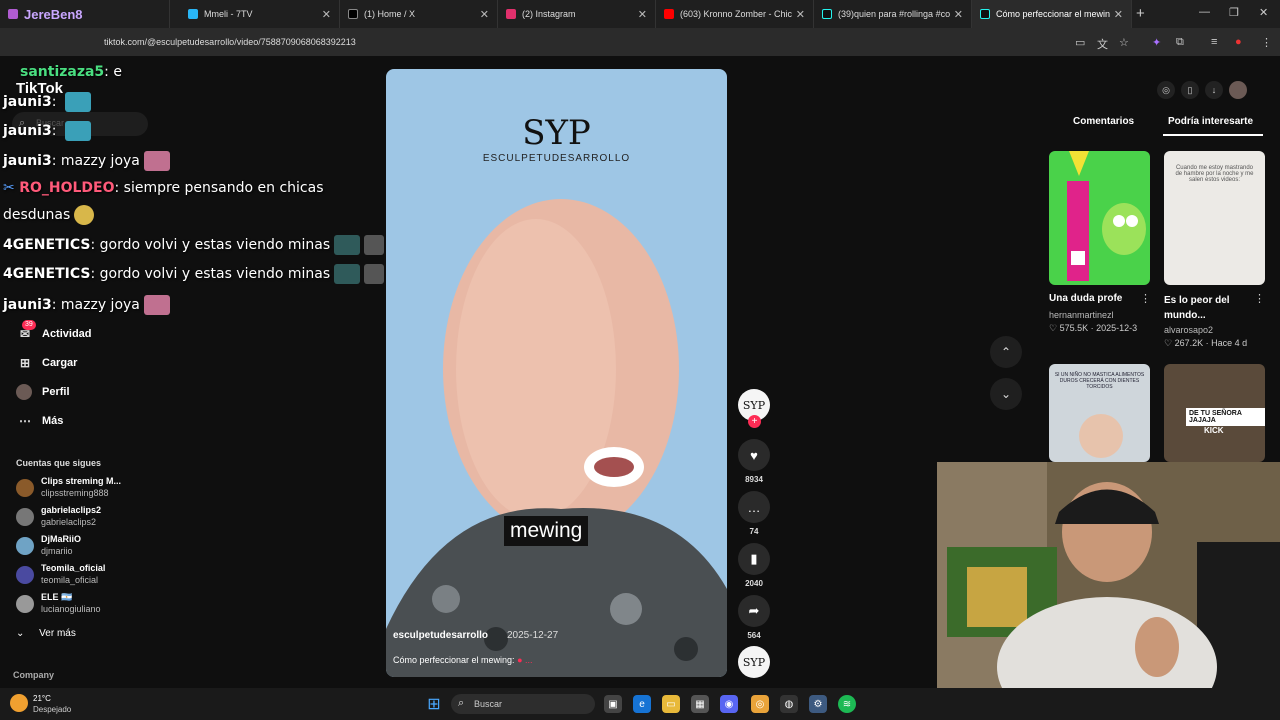 This screenshot has width=1280, height=720. Describe the element at coordinates (1093, 328) in the screenshot. I see `card-stats: ♡ 575.5K · 2025-12-3` at that location.